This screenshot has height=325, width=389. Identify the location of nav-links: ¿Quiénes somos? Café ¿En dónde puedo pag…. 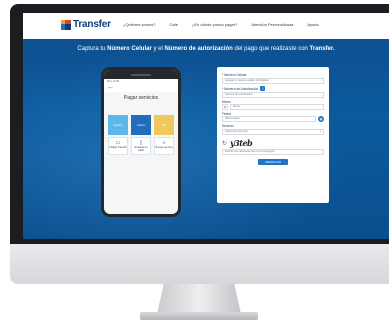
(221, 24).